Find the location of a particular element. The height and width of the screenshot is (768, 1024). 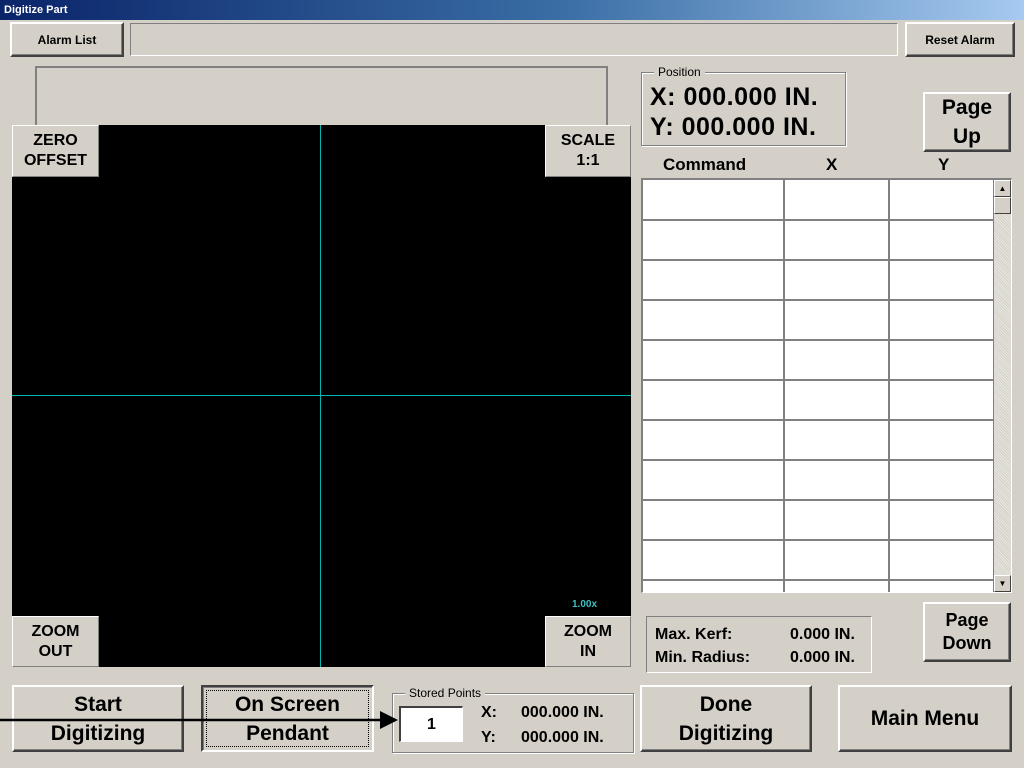

stored-y-label: Y: is located at coordinates (488, 737).